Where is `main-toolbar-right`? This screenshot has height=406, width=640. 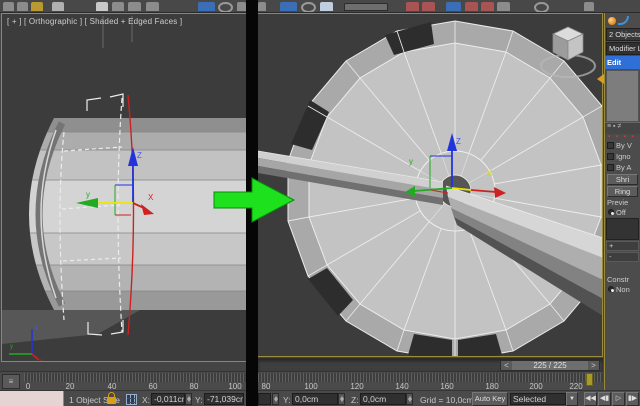
main-toolbar-right is located at coordinates (449, 6).